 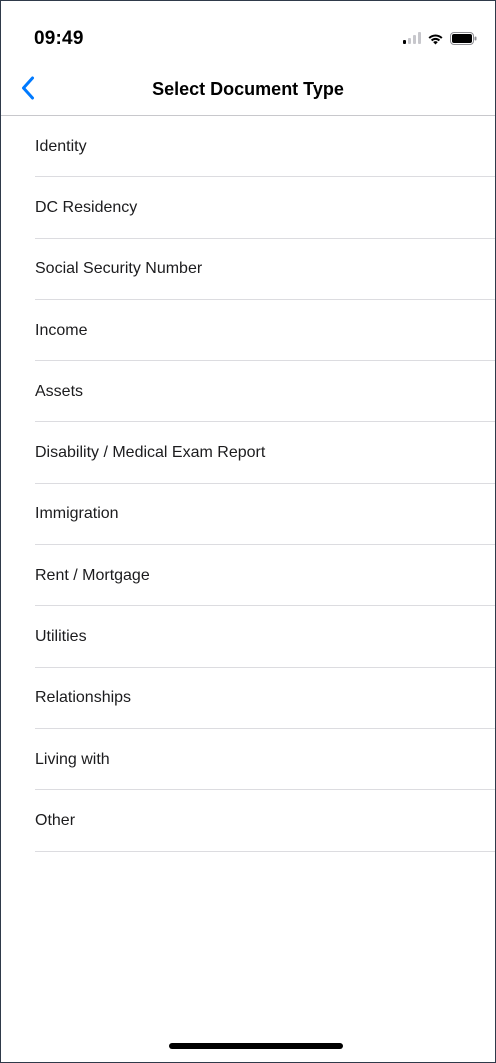 What do you see at coordinates (150, 453) in the screenshot?
I see `list-item-label: Disability / Medical Exam Report` at bounding box center [150, 453].